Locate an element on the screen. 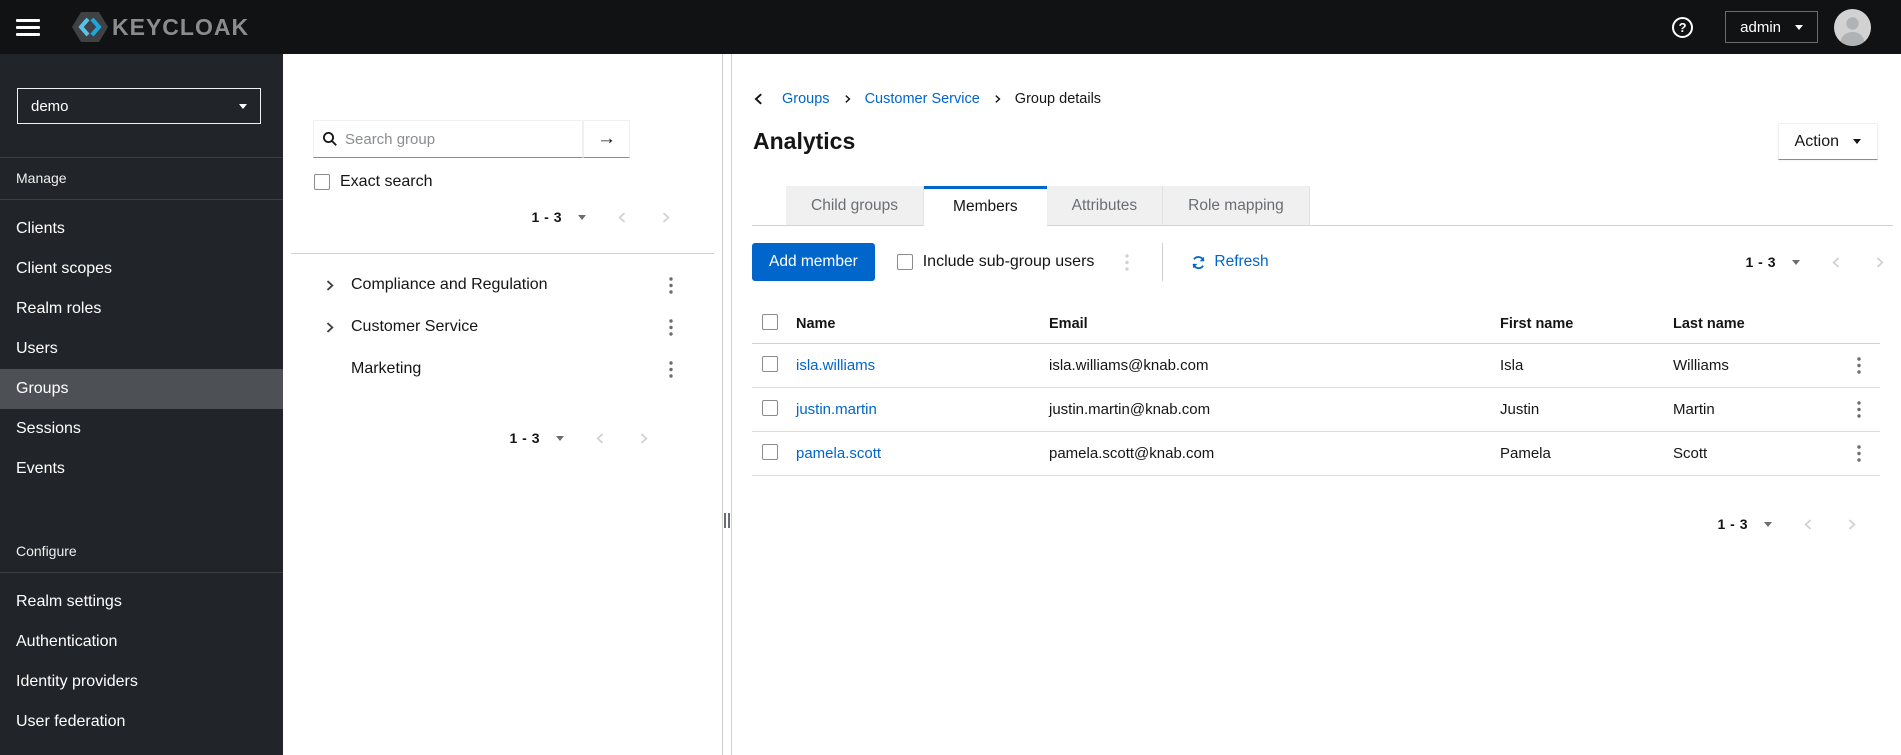 The height and width of the screenshot is (755, 1901). sidebar-section-manage: Manage is located at coordinates (141, 179).